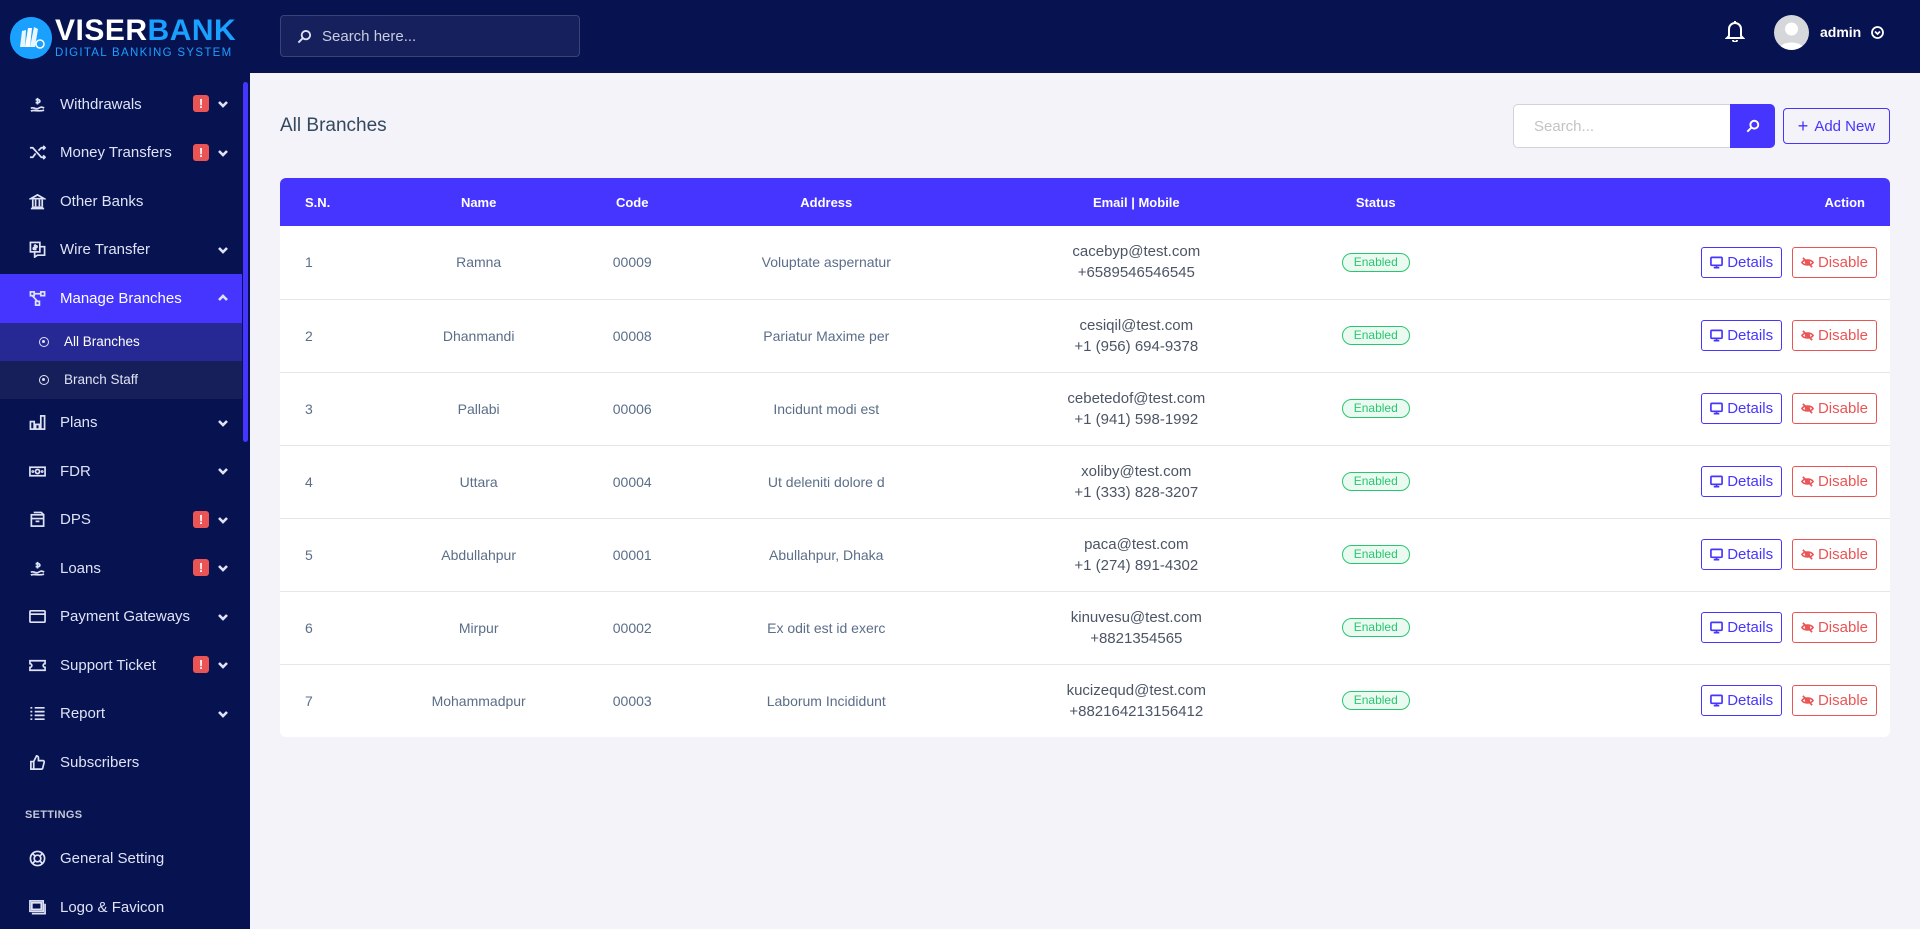 The height and width of the screenshot is (929, 1920). What do you see at coordinates (1136, 273) in the screenshot?
I see `cell-mobile: +6589546546545` at bounding box center [1136, 273].